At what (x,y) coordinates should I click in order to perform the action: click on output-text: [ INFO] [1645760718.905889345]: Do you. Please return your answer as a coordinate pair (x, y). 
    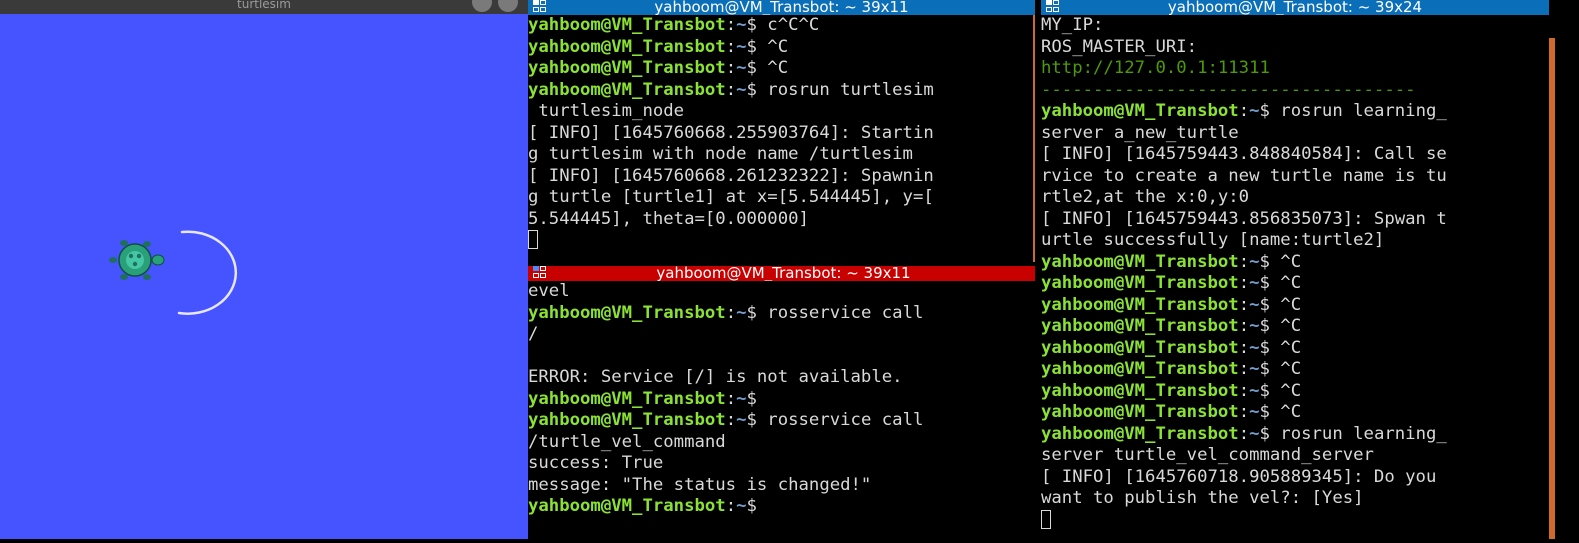
    Looking at the image, I should click on (1239, 476).